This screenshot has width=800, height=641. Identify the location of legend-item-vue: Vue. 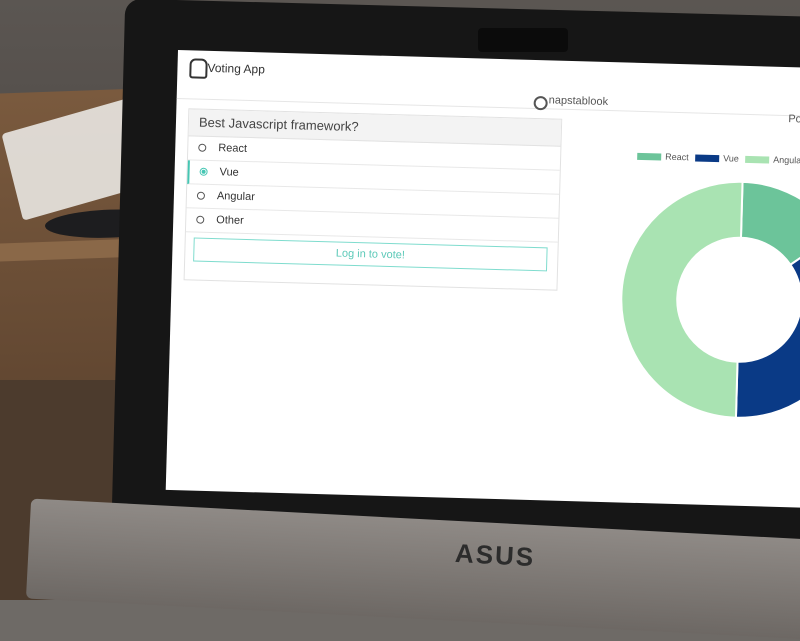
(717, 158).